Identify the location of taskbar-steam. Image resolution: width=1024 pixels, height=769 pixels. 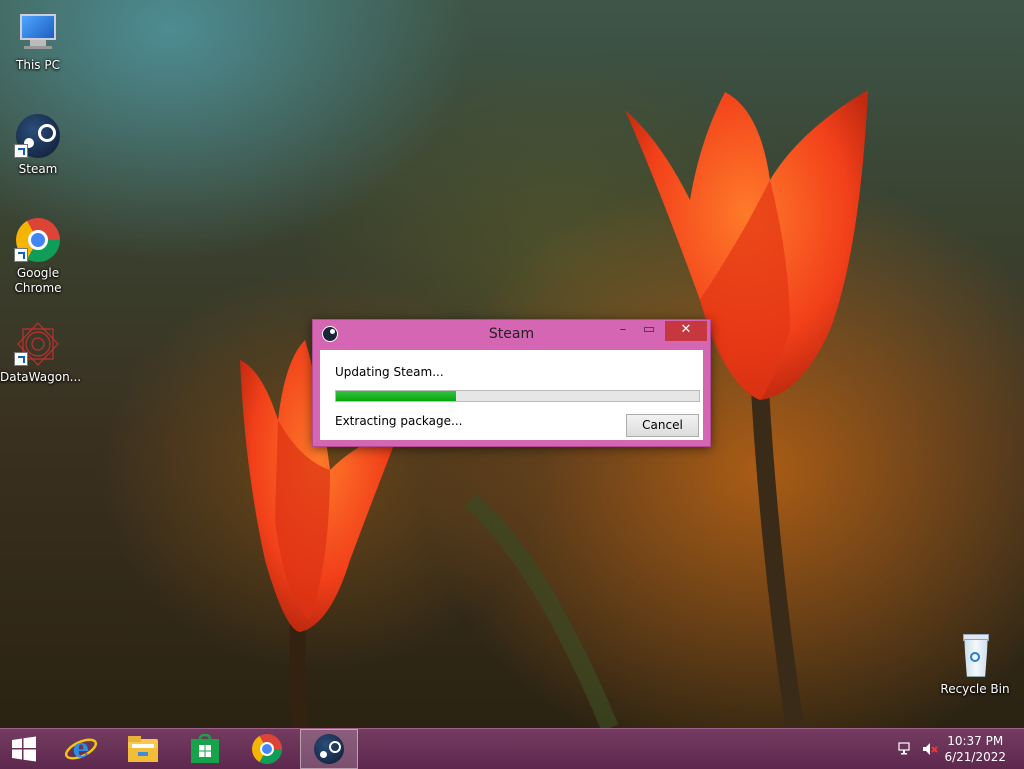
(329, 749).